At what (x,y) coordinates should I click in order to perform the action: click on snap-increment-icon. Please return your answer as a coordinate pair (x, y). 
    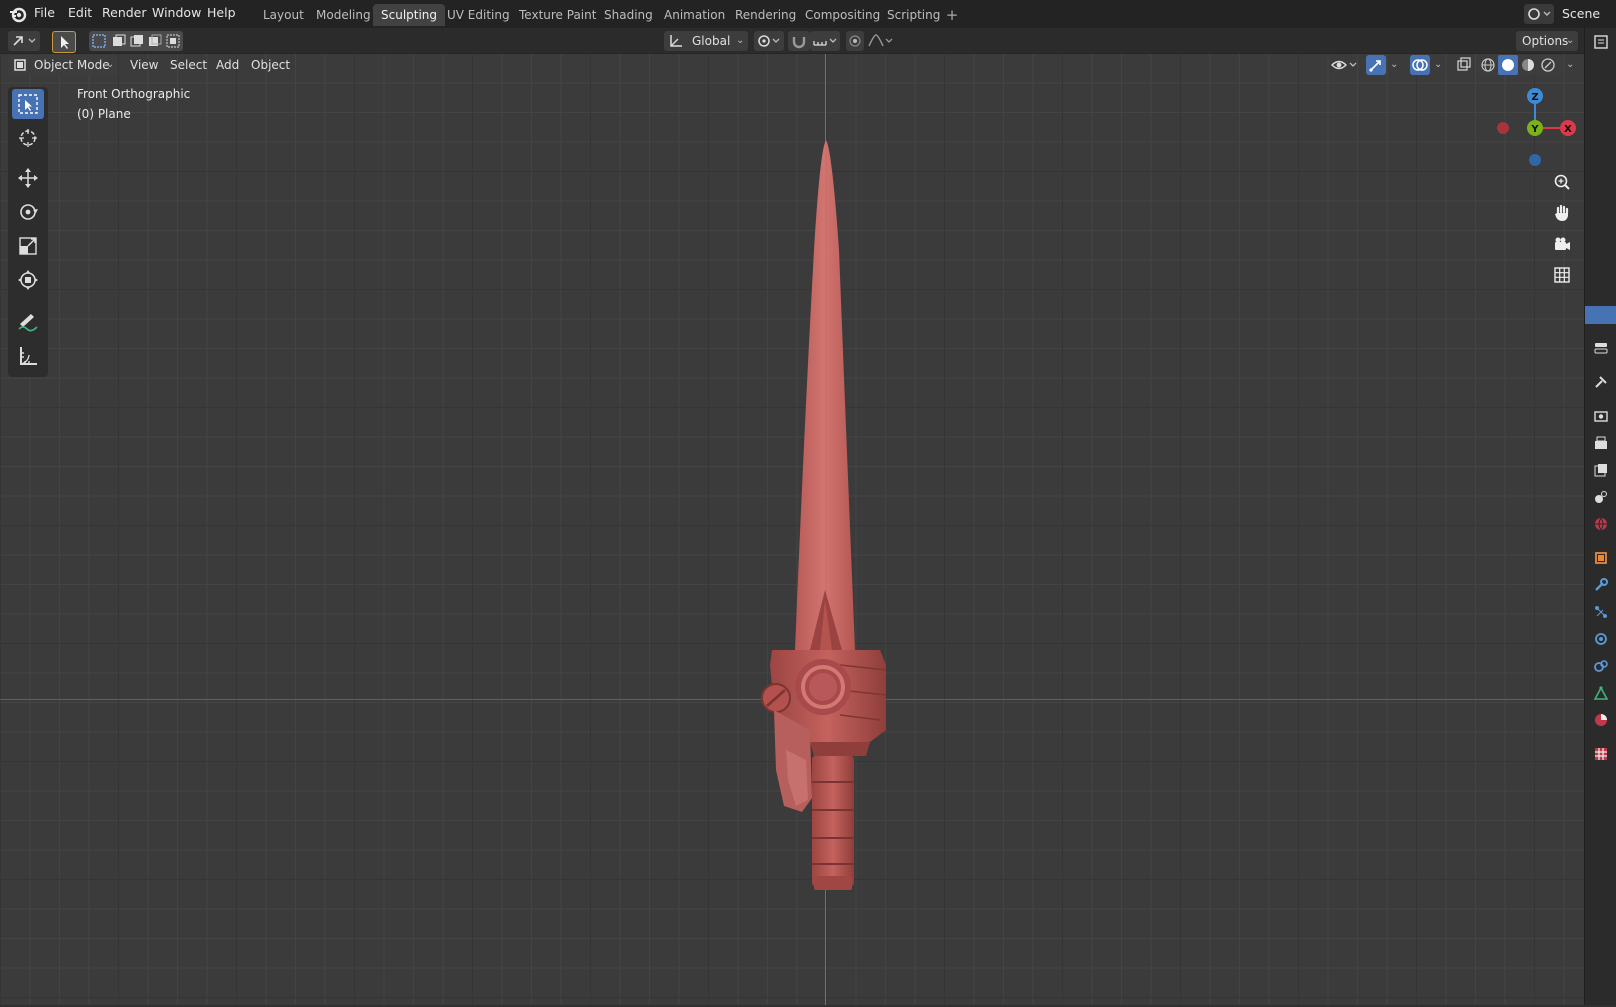
    Looking at the image, I should click on (825, 42).